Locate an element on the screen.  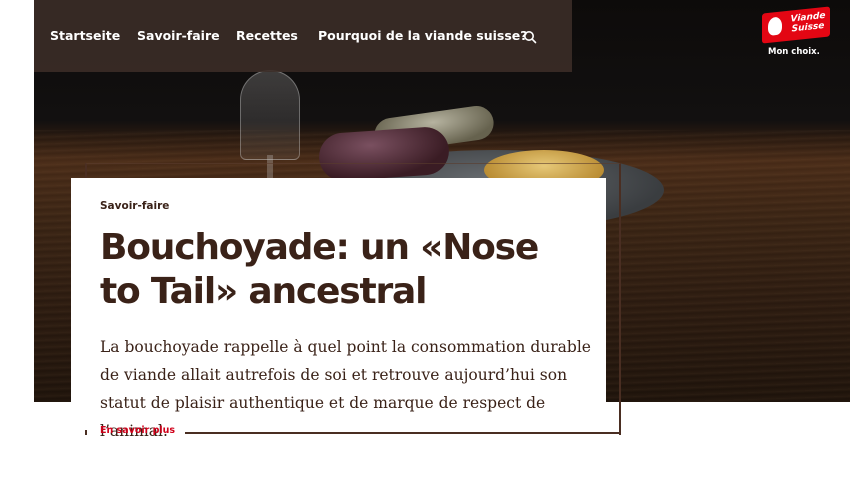
logo-emblem-icon is located at coordinates (775, 26).